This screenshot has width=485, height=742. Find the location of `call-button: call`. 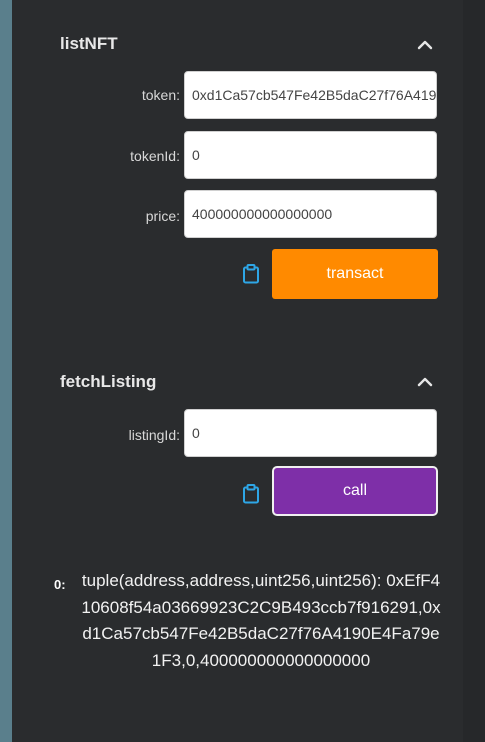

call-button: call is located at coordinates (355, 491).